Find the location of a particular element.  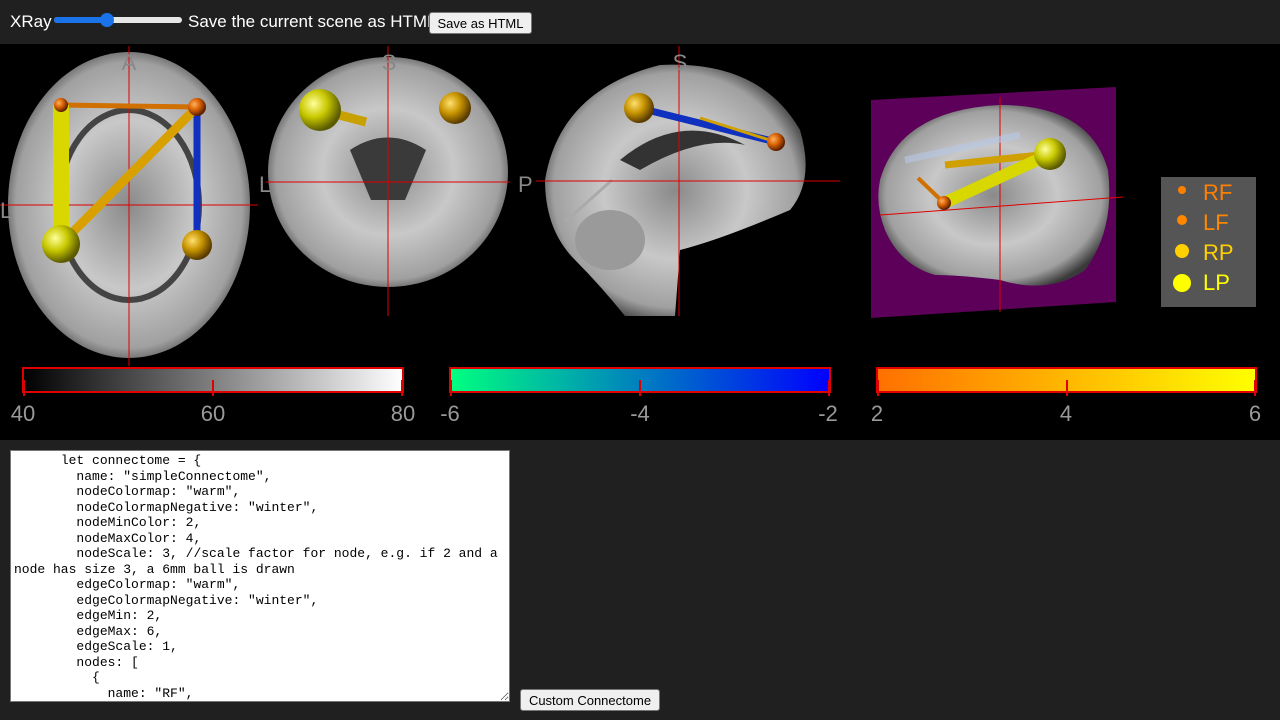

colorbar-winter-tick-label: -4 is located at coordinates (640, 413).